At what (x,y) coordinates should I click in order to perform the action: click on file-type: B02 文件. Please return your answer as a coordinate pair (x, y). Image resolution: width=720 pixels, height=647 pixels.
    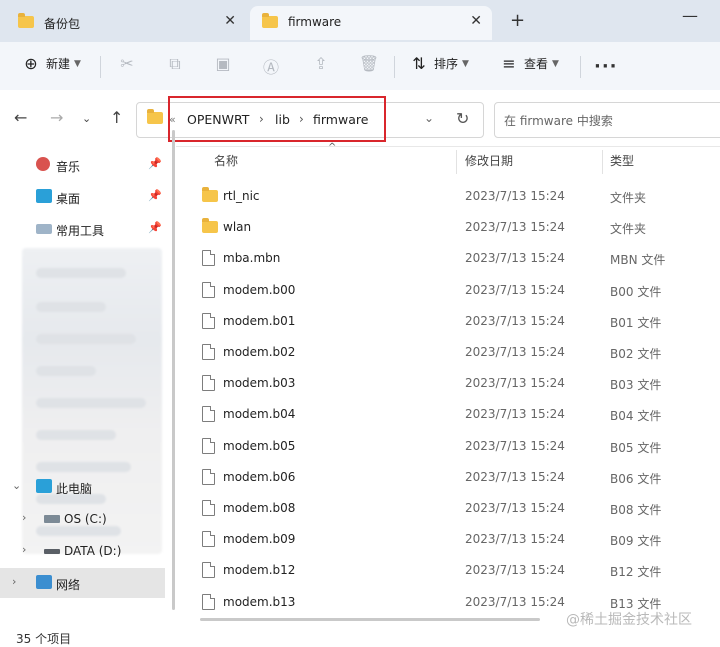
    Looking at the image, I should click on (636, 354).